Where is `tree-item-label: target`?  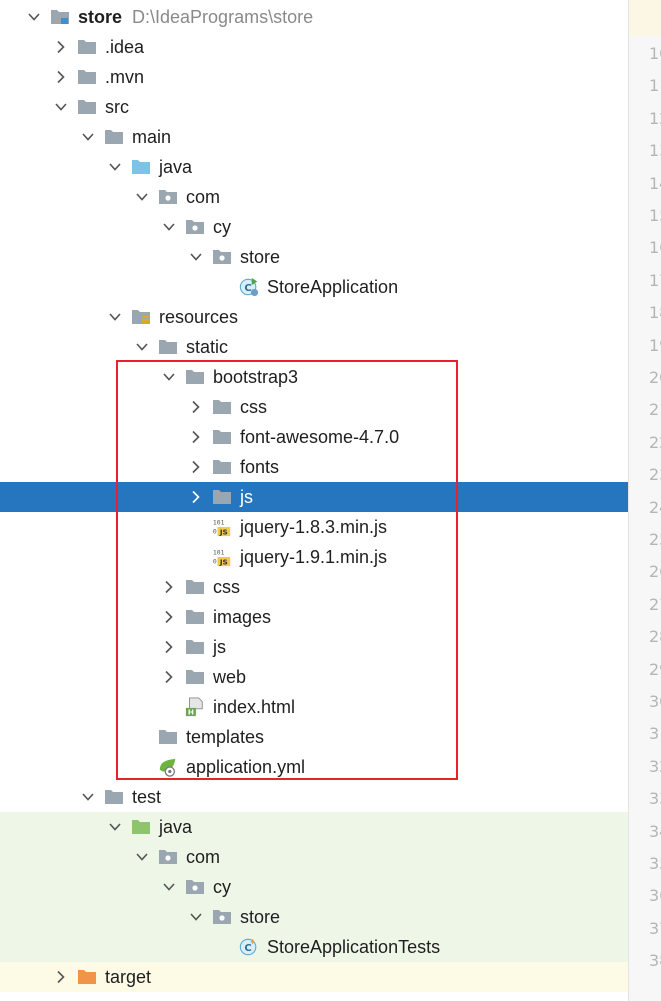 tree-item-label: target is located at coordinates (128, 976).